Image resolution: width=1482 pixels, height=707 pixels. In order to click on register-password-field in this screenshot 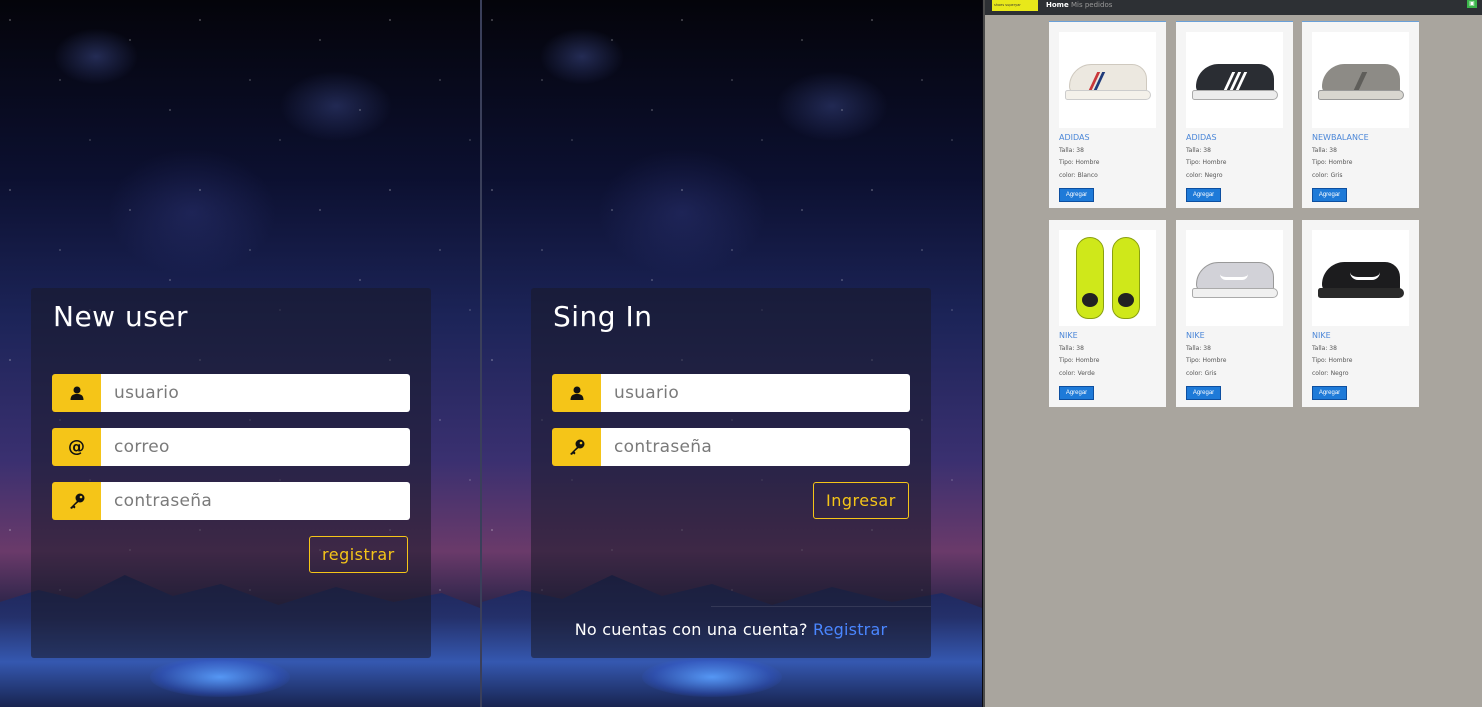, I will do `click(231, 501)`.